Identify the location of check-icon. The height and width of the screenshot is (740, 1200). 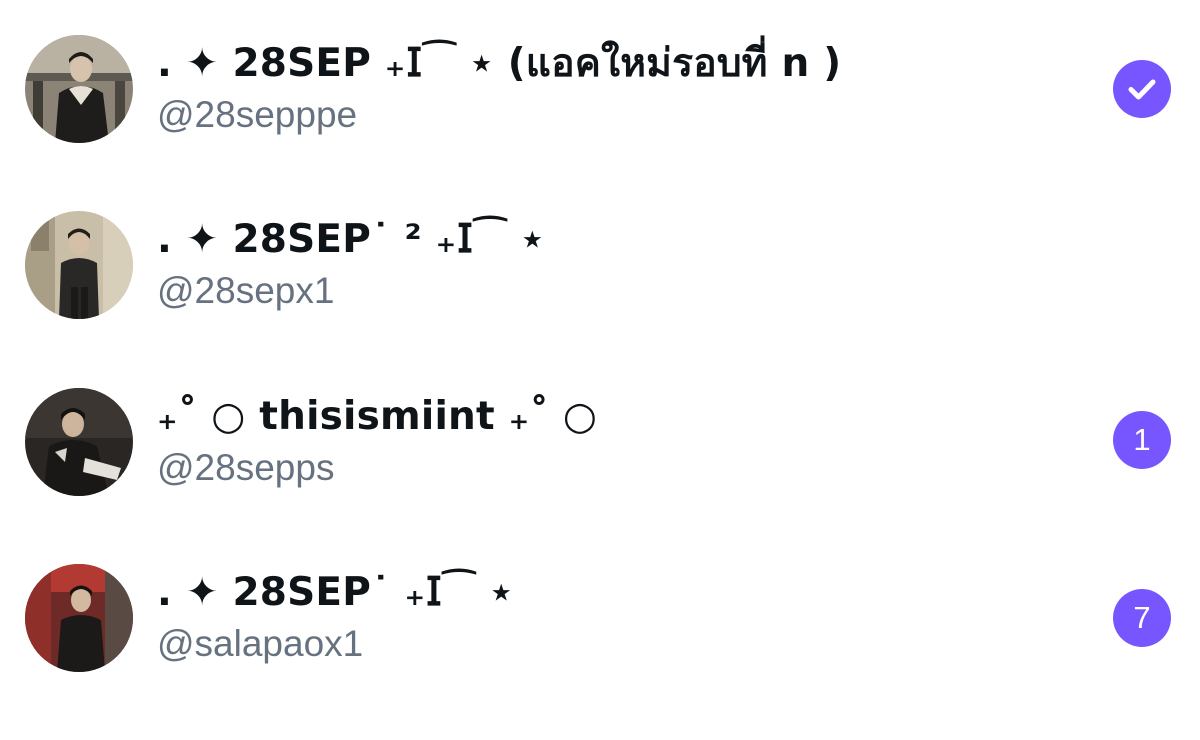
(1142, 89).